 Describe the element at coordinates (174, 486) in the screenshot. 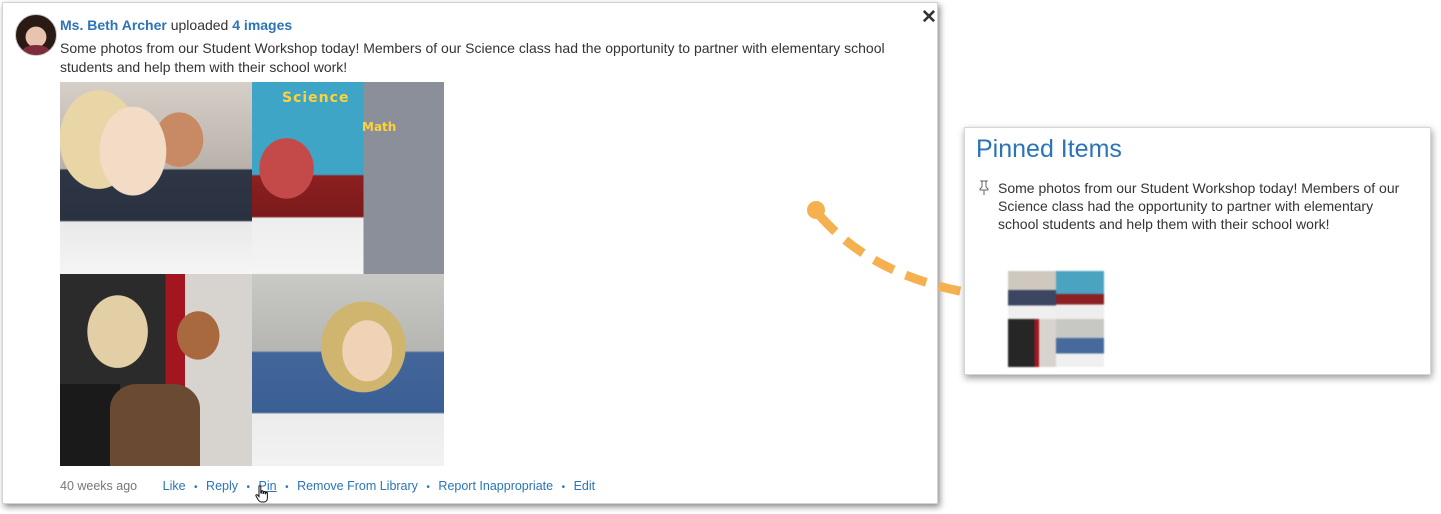

I see `like-link: Like` at that location.